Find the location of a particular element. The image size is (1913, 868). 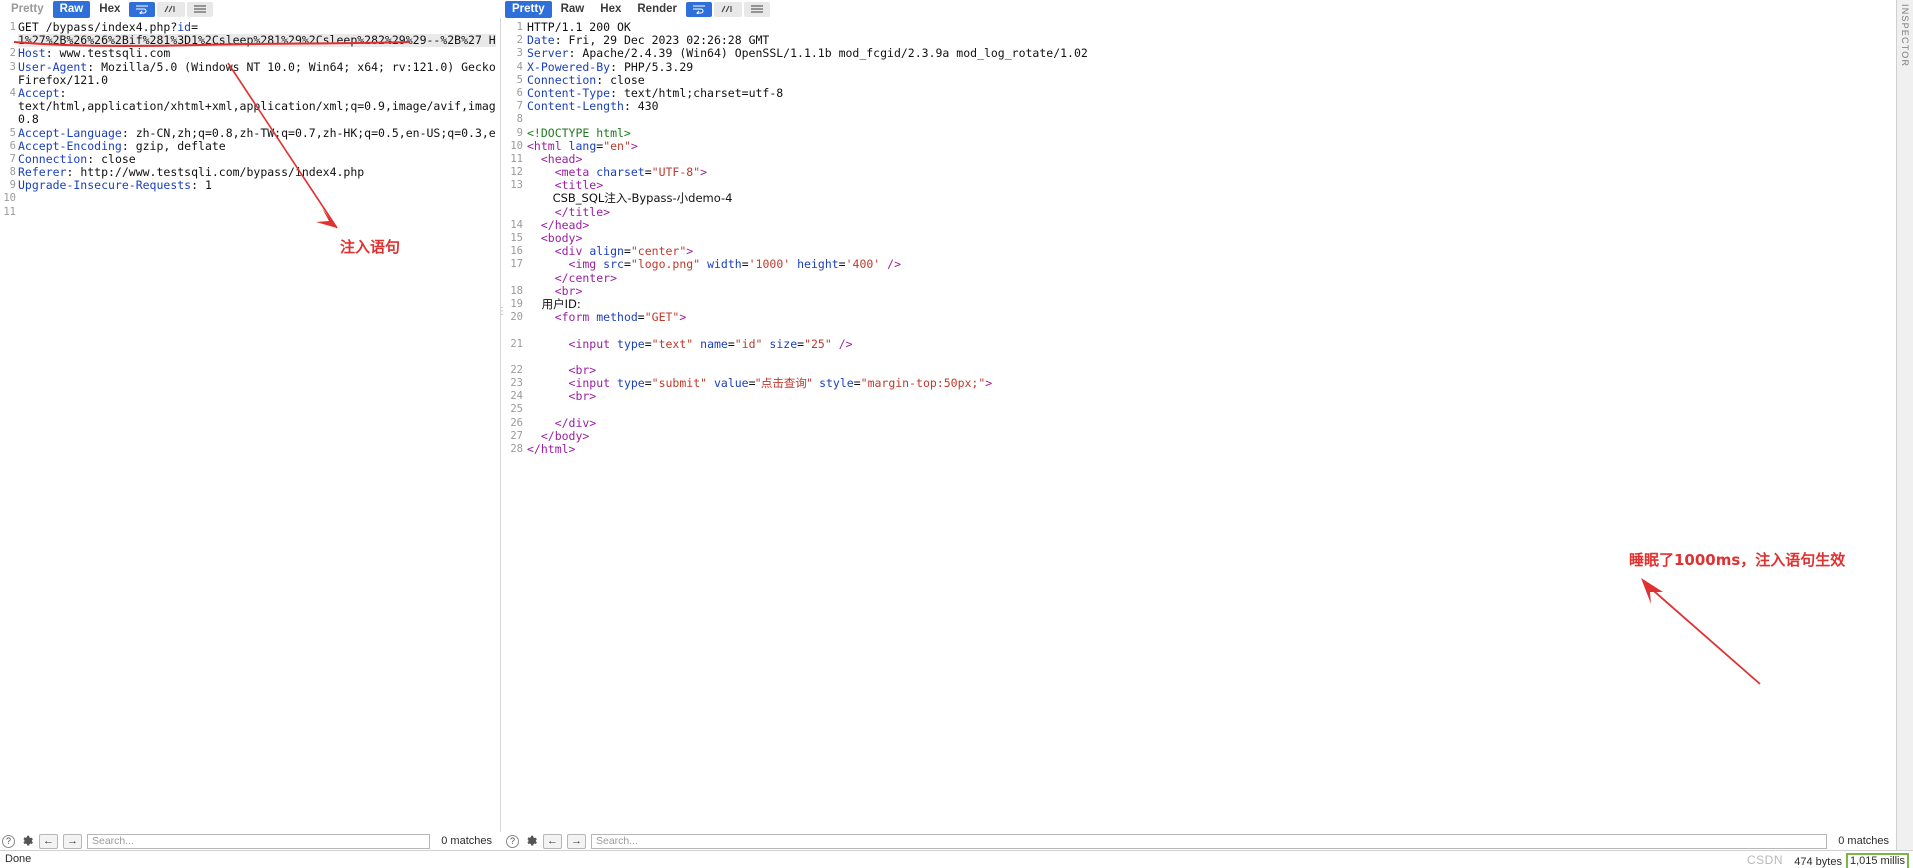

response-help-icon: ? is located at coordinates (512, 841).